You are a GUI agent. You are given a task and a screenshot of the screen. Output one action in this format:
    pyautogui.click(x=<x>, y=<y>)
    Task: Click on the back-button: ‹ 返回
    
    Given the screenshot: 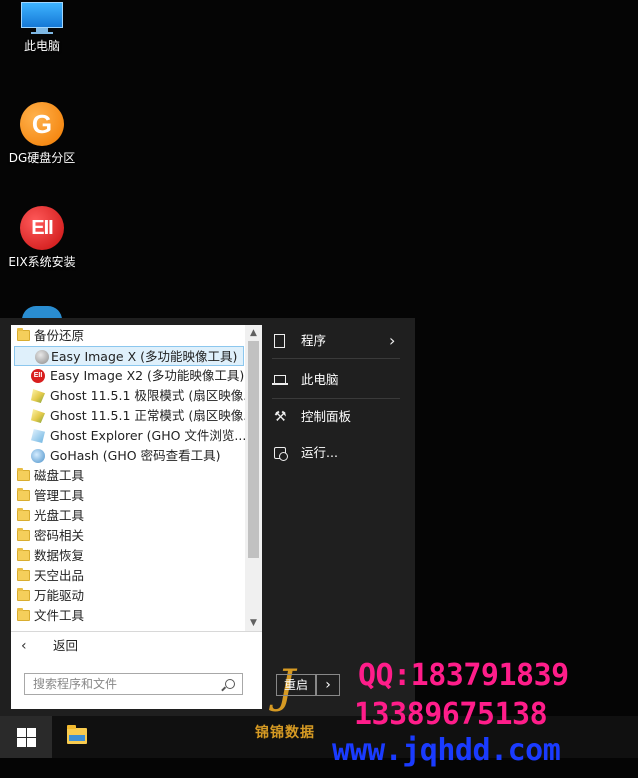 What is the action you would take?
    pyautogui.click(x=136, y=646)
    